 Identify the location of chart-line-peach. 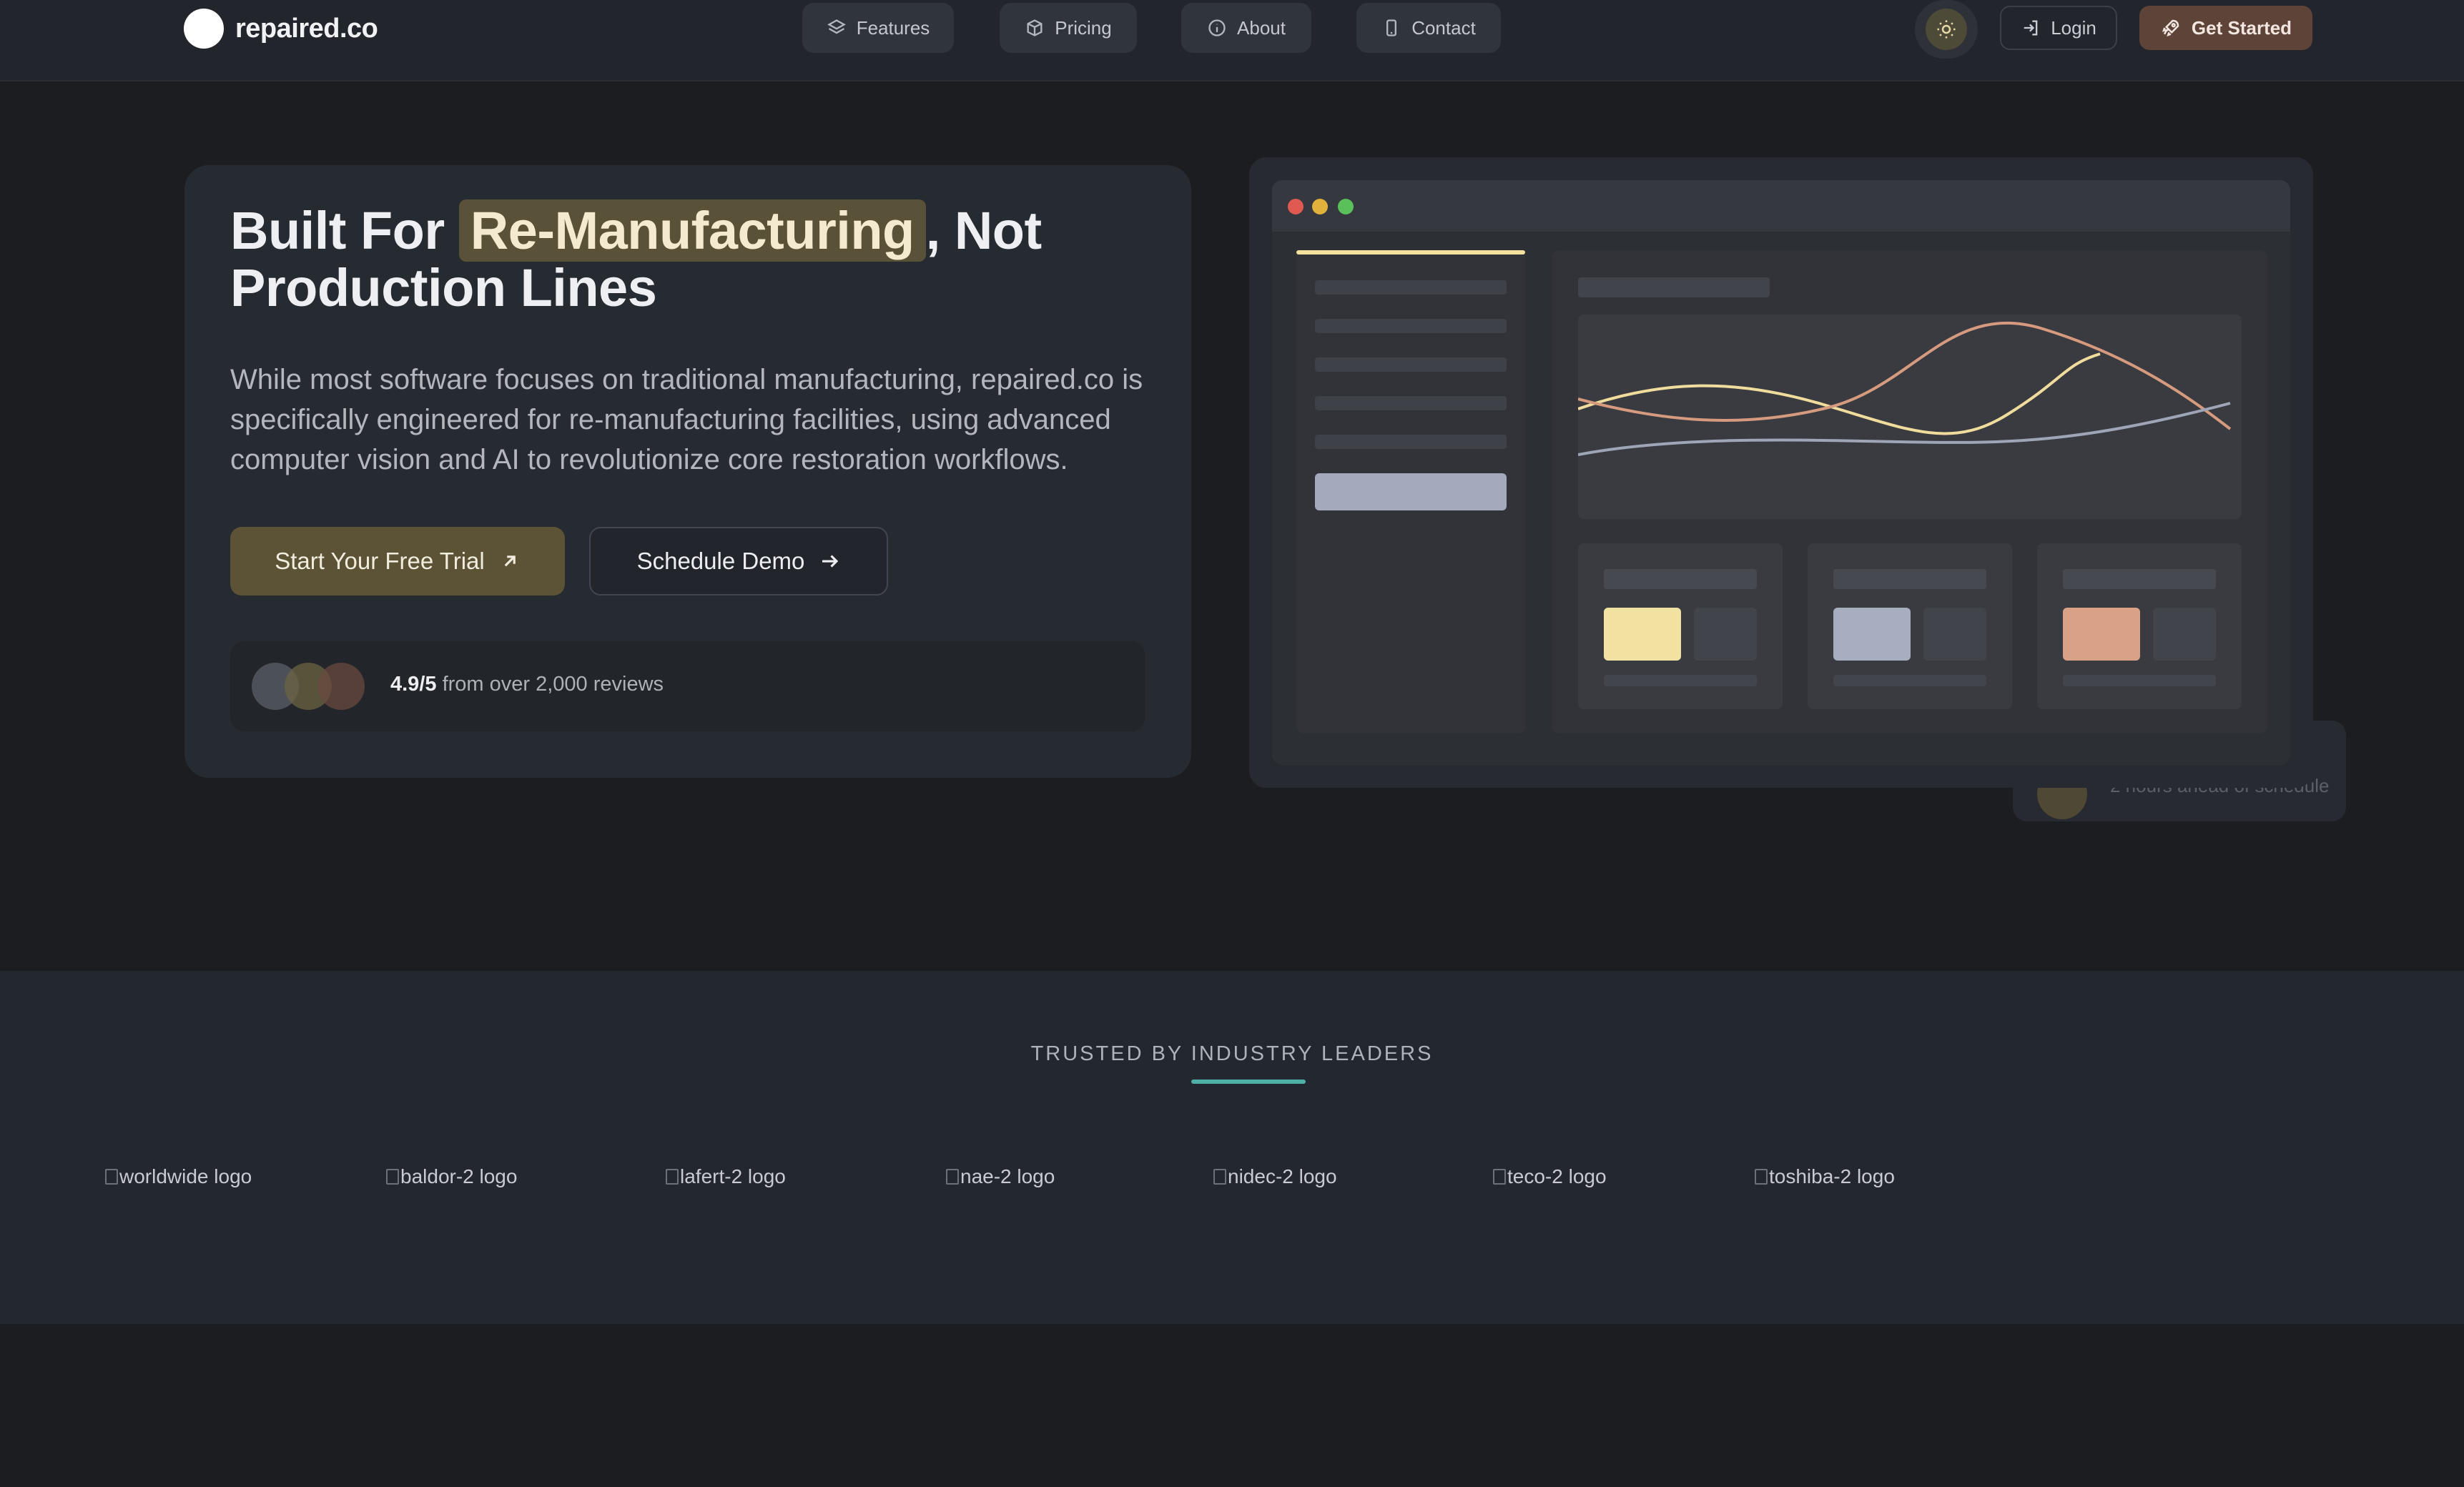
(1904, 375).